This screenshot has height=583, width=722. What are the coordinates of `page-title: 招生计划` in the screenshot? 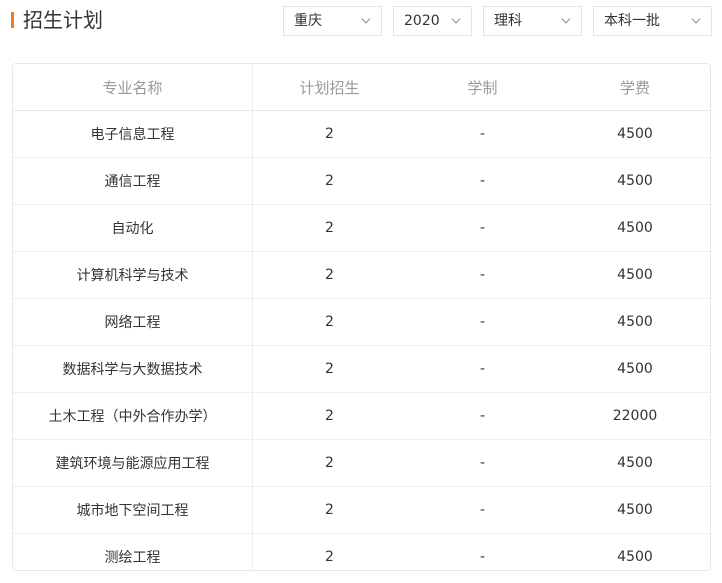 It's located at (63, 20).